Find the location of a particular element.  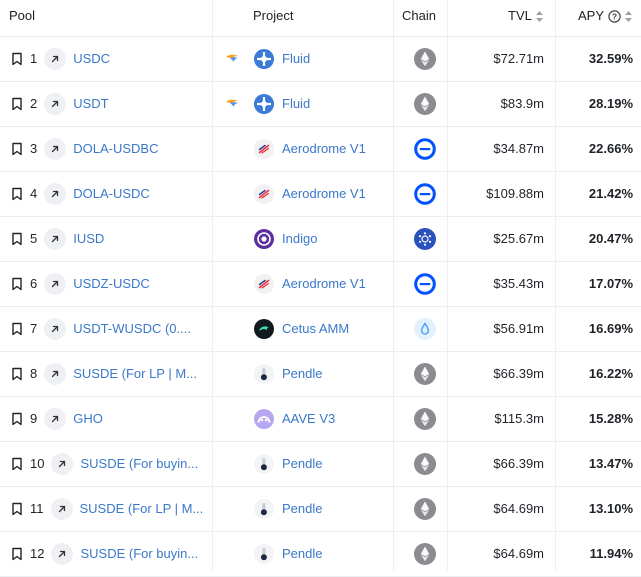

table-header: Pool Project Chain TVL APY? is located at coordinates (320, 18).